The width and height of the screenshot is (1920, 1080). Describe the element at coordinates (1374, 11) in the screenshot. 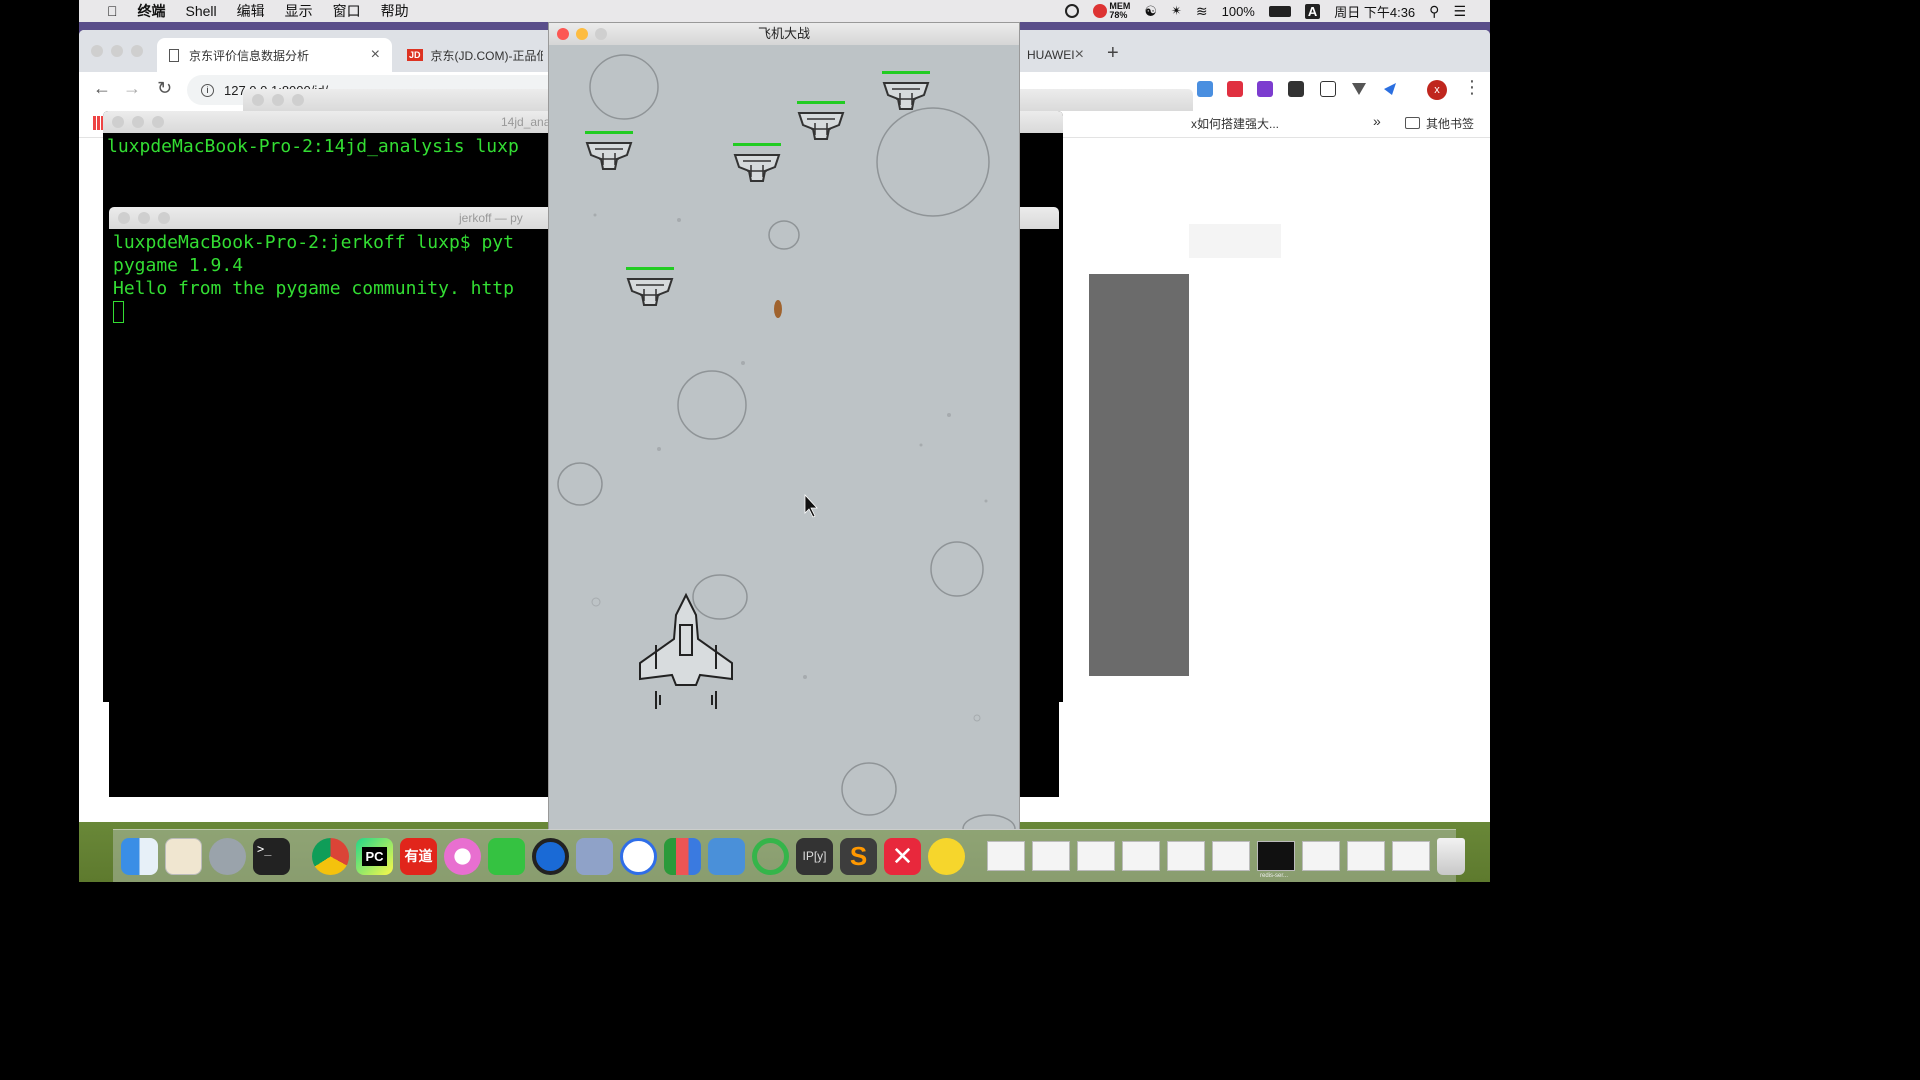

I see `clock: 周日 下午4:36` at that location.